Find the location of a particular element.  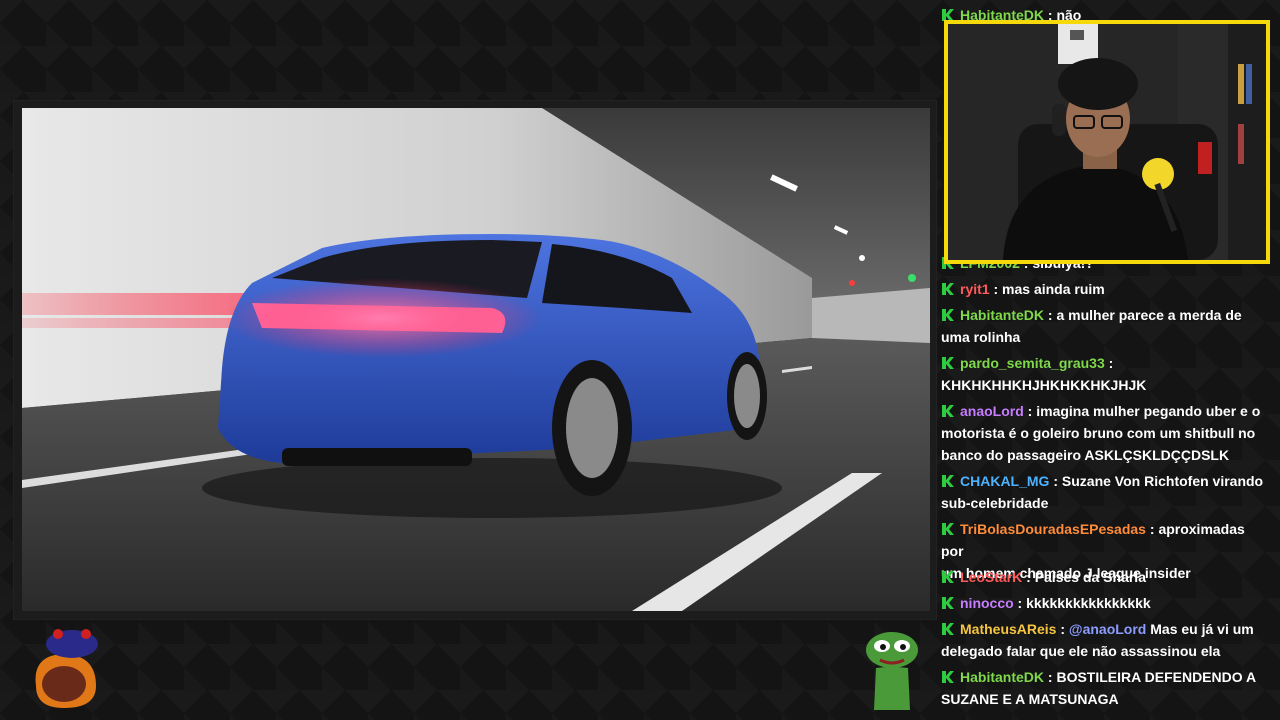

chat-text: uma rolinha is located at coordinates (981, 337).